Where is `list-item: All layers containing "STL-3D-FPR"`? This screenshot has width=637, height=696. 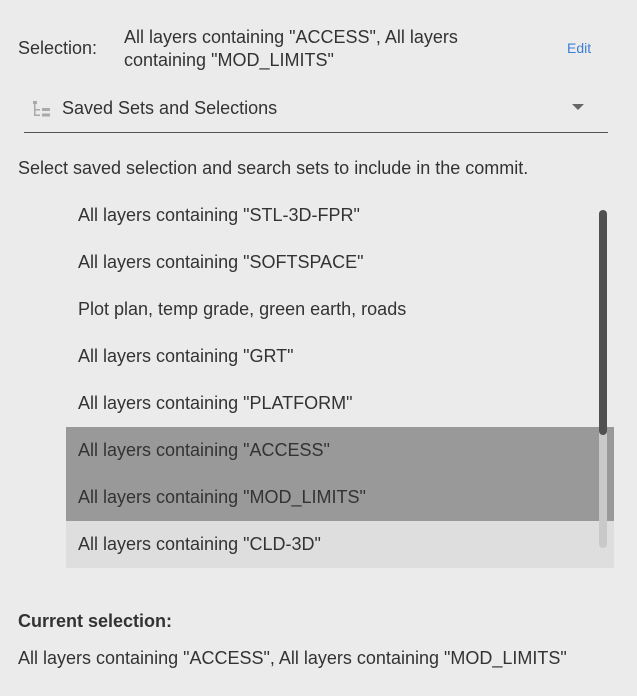 list-item: All layers containing "STL-3D-FPR" is located at coordinates (340, 215).